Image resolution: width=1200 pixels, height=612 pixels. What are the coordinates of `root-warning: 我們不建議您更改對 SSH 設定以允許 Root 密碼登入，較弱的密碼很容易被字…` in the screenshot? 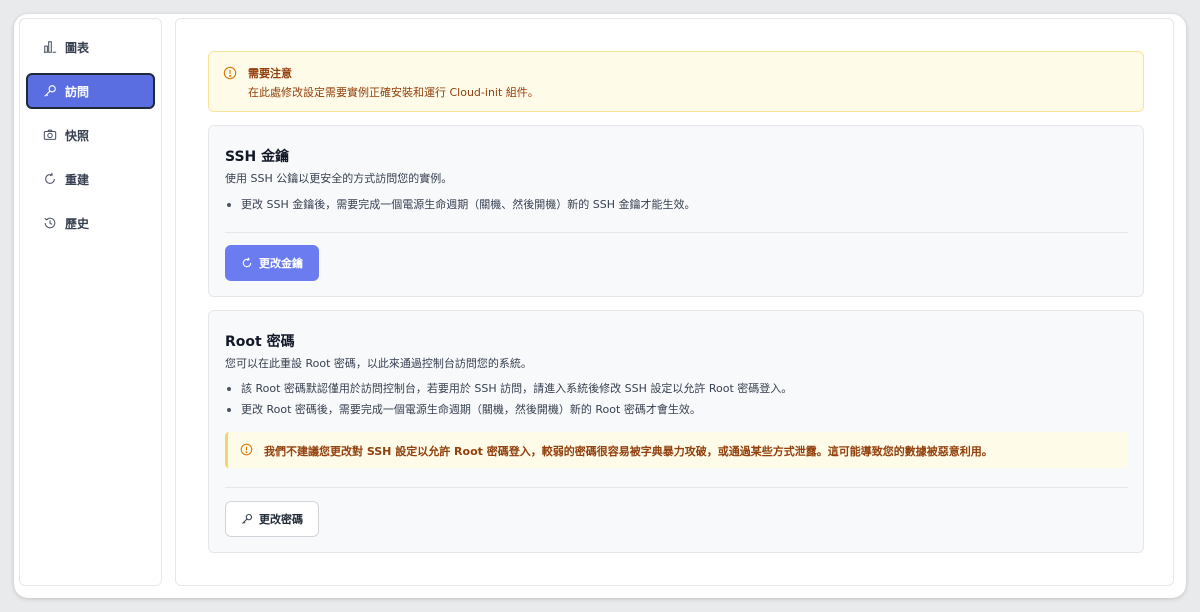 It's located at (676, 450).